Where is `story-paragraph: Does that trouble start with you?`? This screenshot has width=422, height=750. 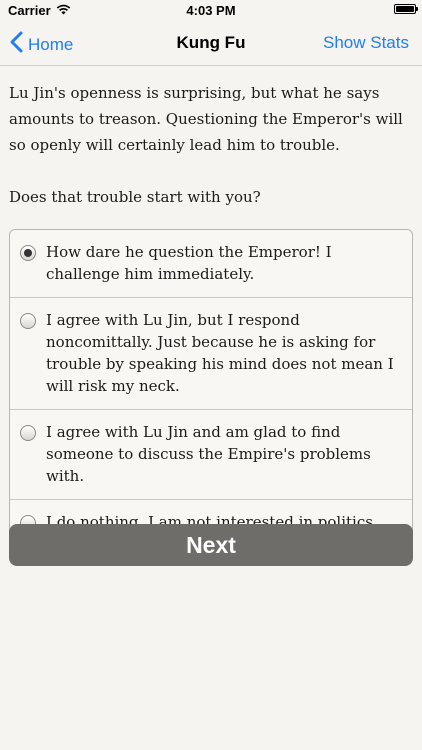 story-paragraph: Does that trouble start with you? is located at coordinates (135, 197).